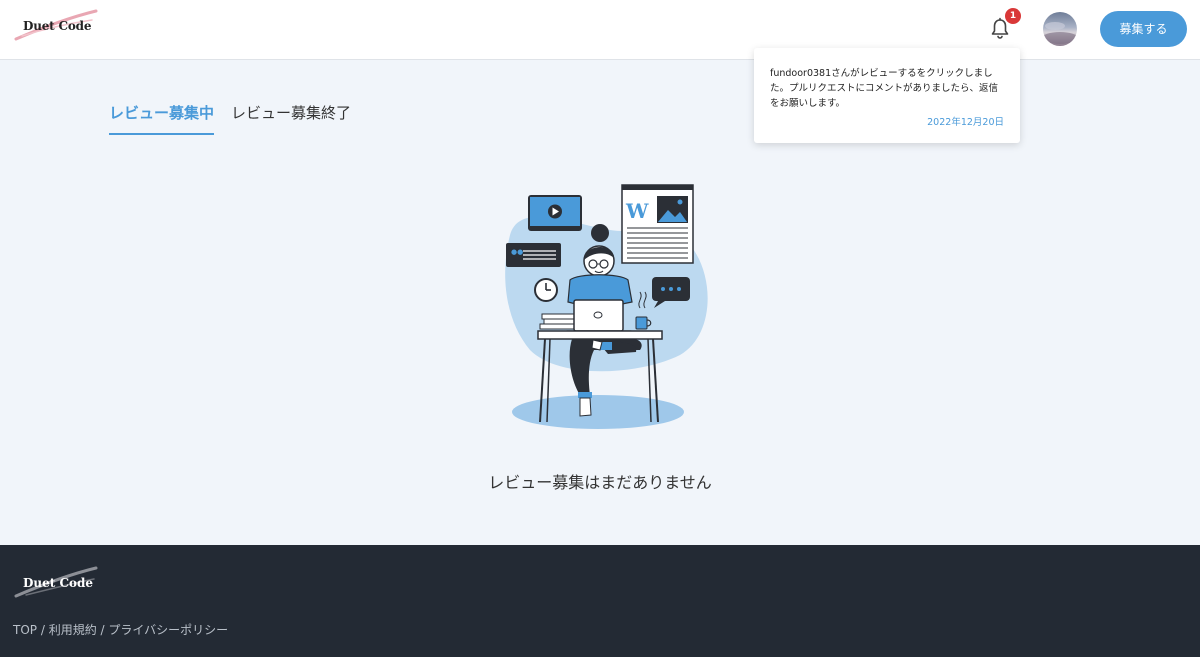 This screenshot has width=1200, height=657. Describe the element at coordinates (555, 213) in the screenshot. I see `video-card-icon` at that location.